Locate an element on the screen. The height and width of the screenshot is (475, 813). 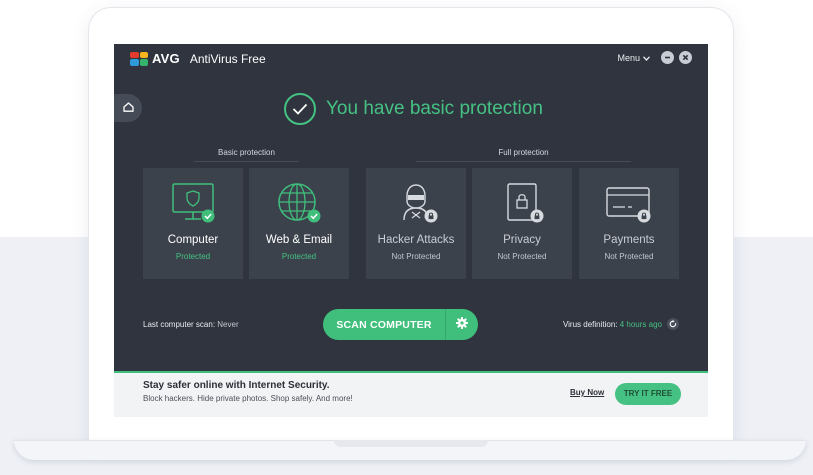
scan-settings-button is located at coordinates (461, 324).